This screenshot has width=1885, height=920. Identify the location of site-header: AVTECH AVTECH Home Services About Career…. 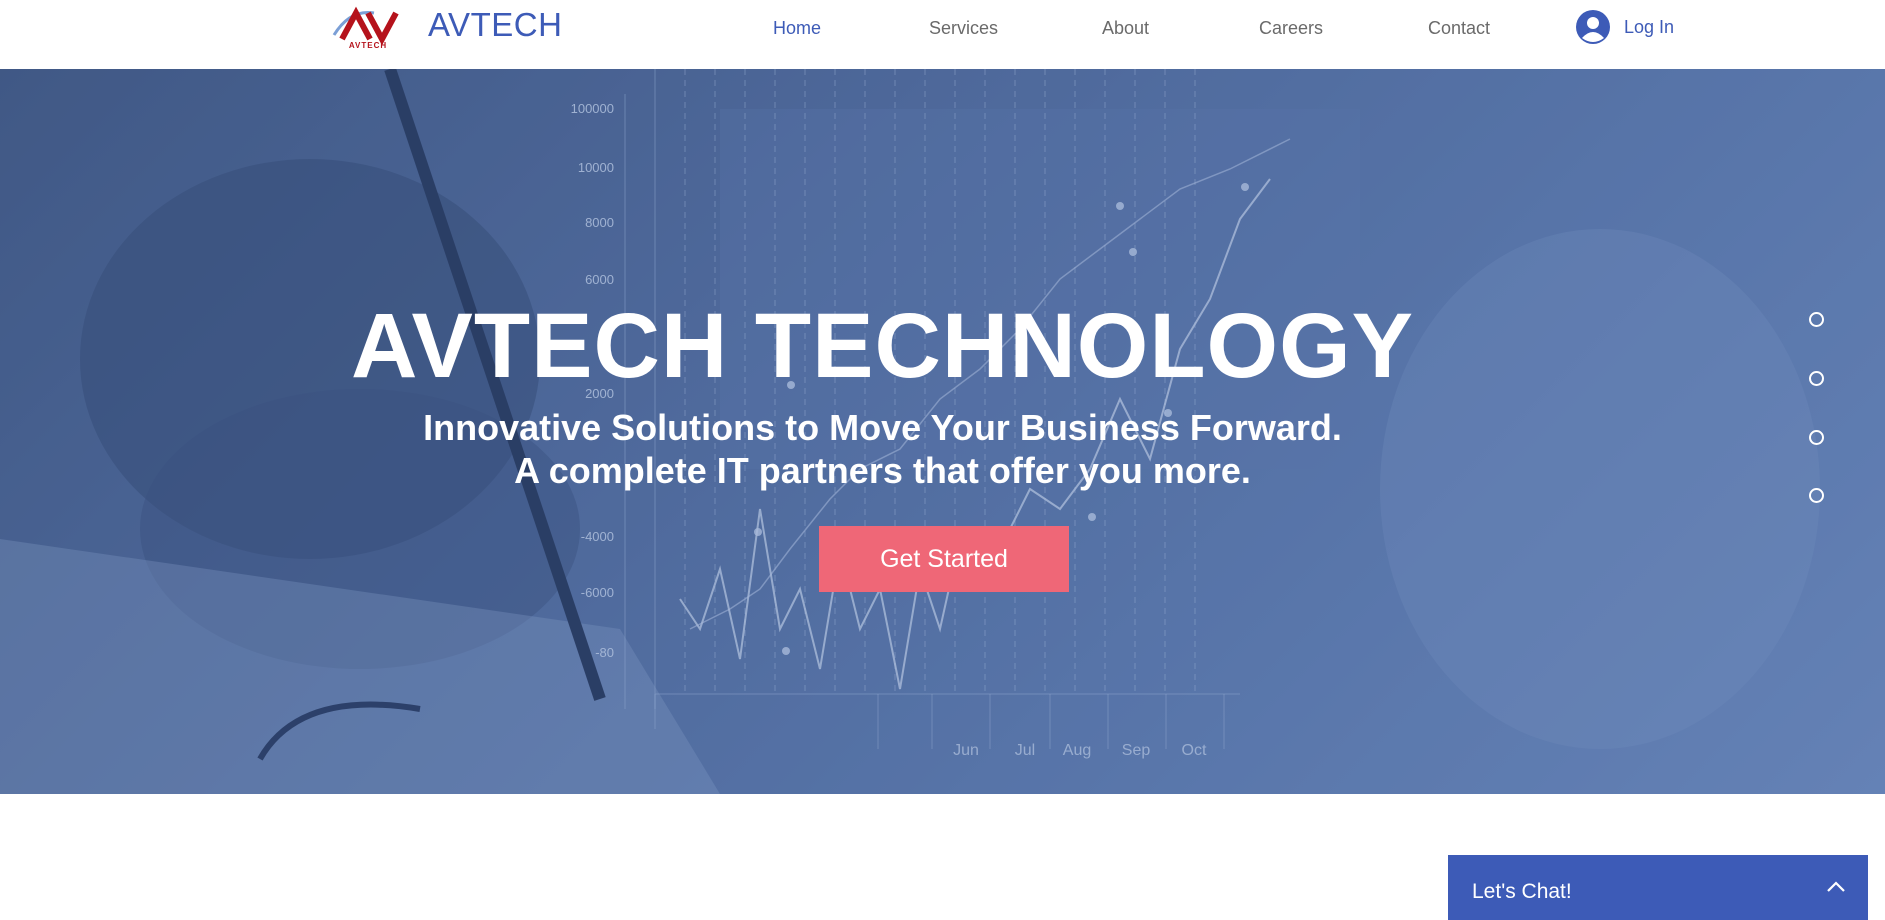
(942, 34).